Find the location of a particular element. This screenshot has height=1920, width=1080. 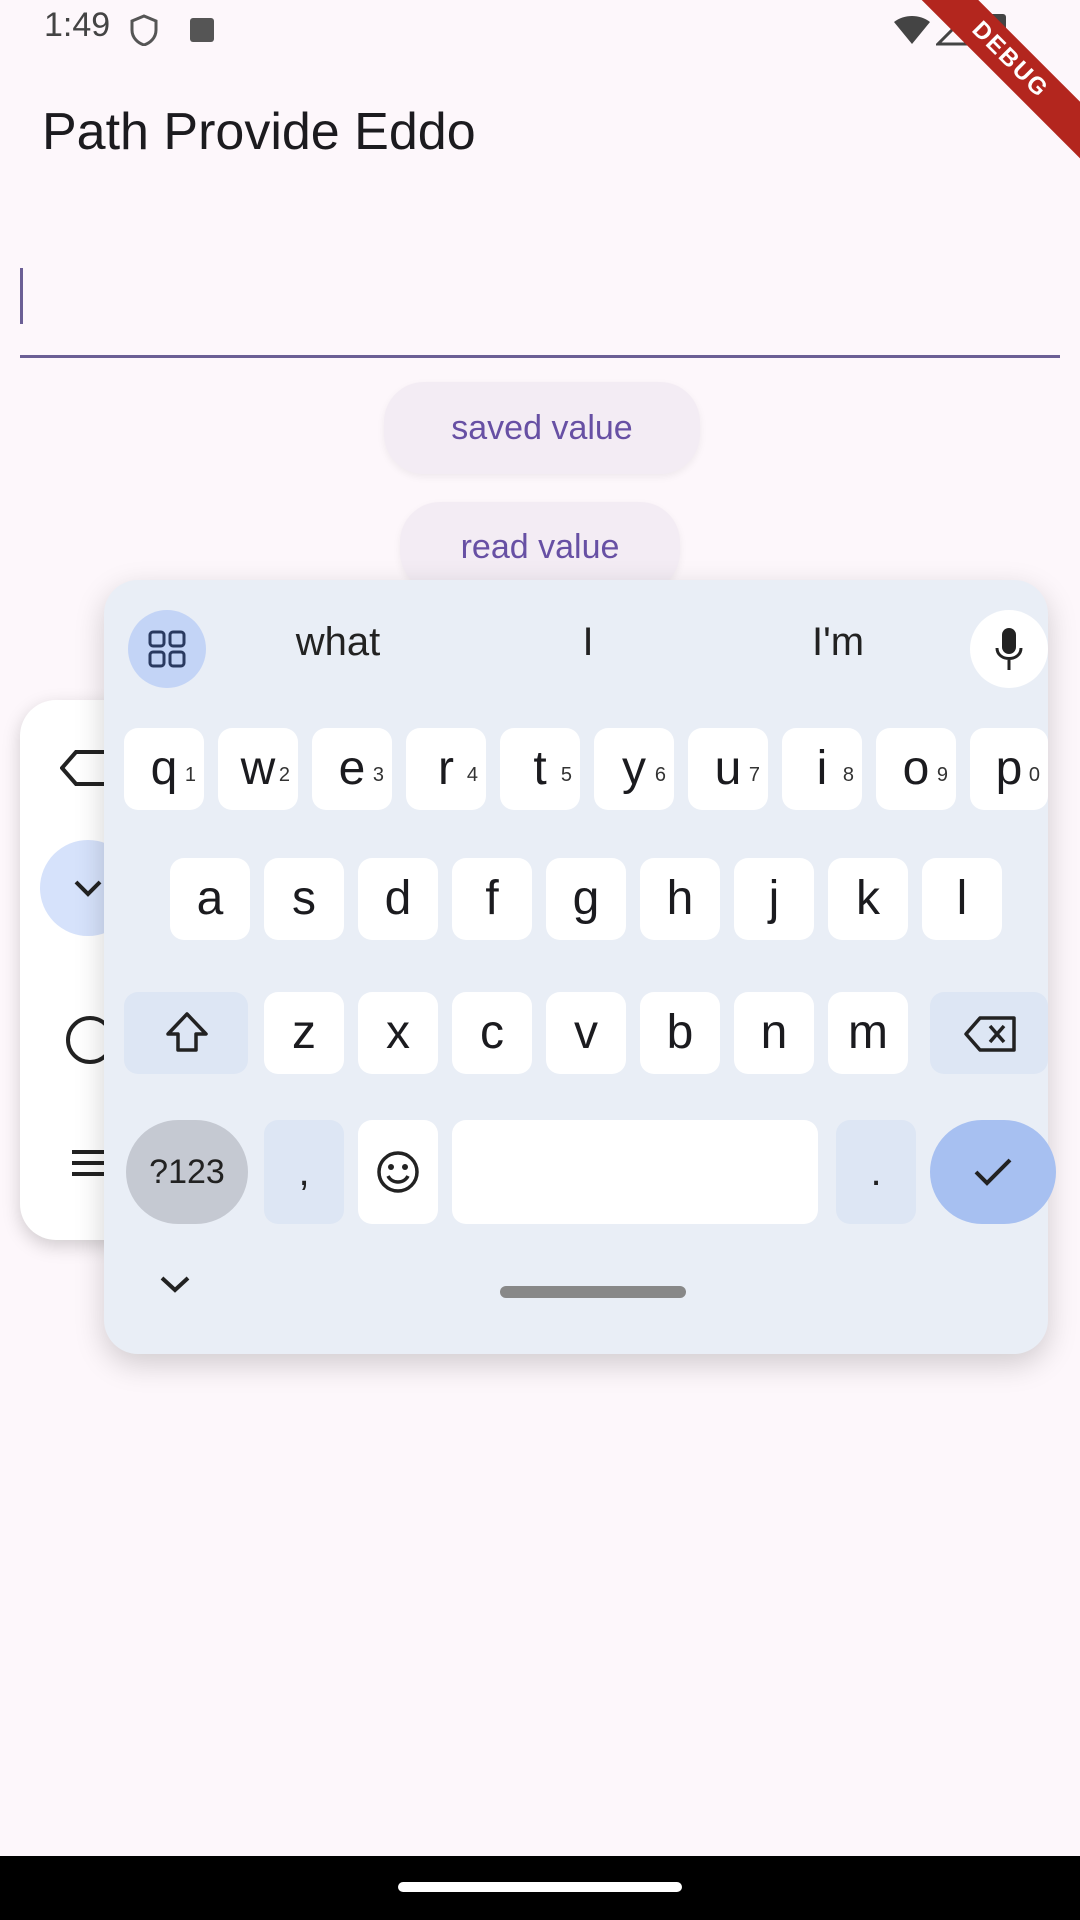

key-row-1: q1 w2 e3 r4 t5 y6 u7 i8 o9 p0 is located at coordinates (586, 769).